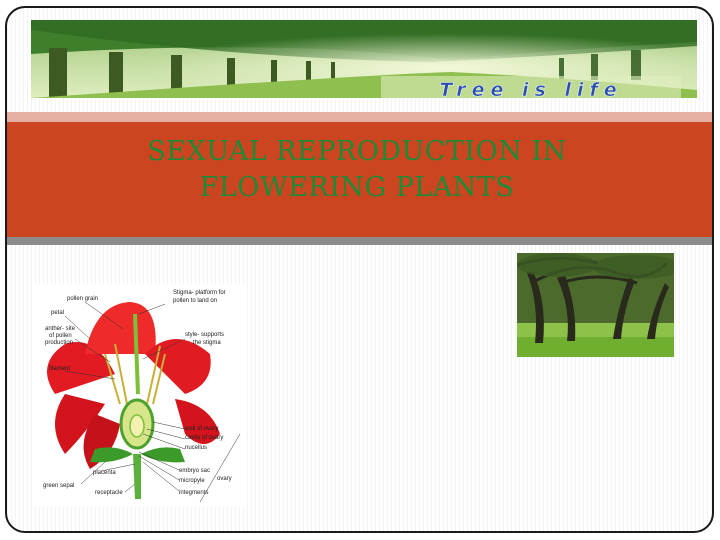  What do you see at coordinates (359, 117) in the screenshot?
I see `title-band-top-stripe` at bounding box center [359, 117].